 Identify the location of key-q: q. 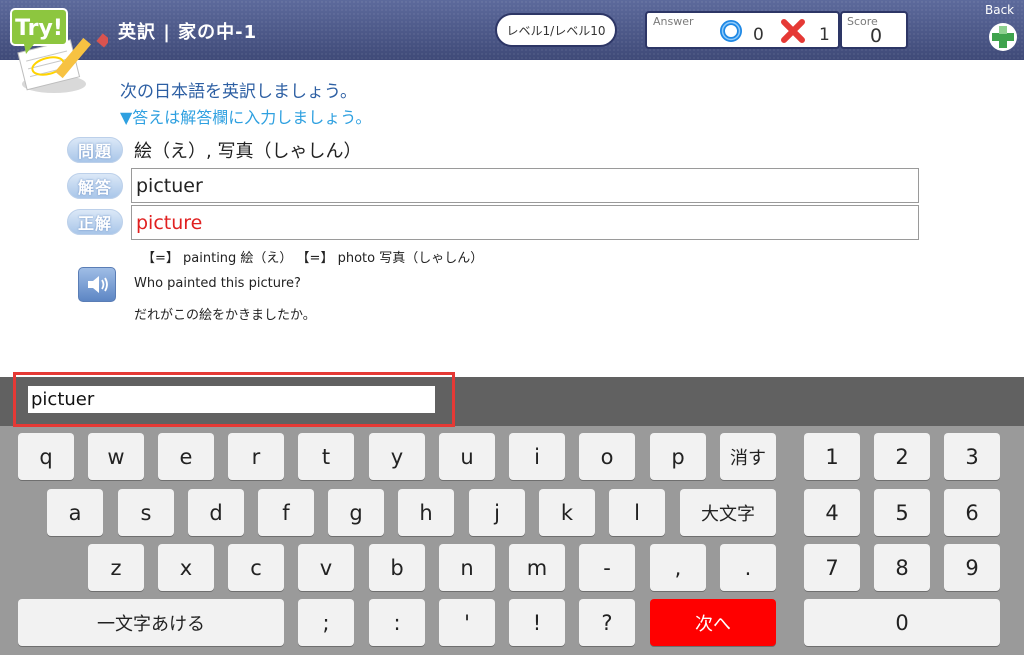
(46, 456).